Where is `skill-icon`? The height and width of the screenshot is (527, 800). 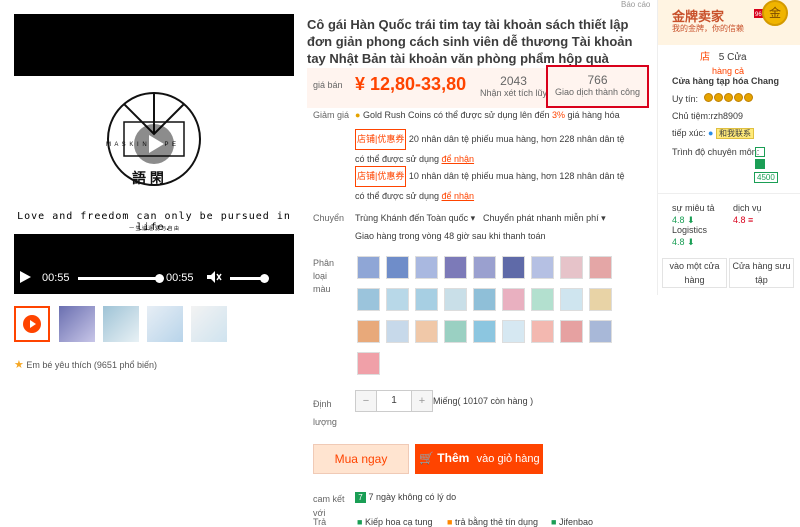
skill-icon is located at coordinates (760, 152).